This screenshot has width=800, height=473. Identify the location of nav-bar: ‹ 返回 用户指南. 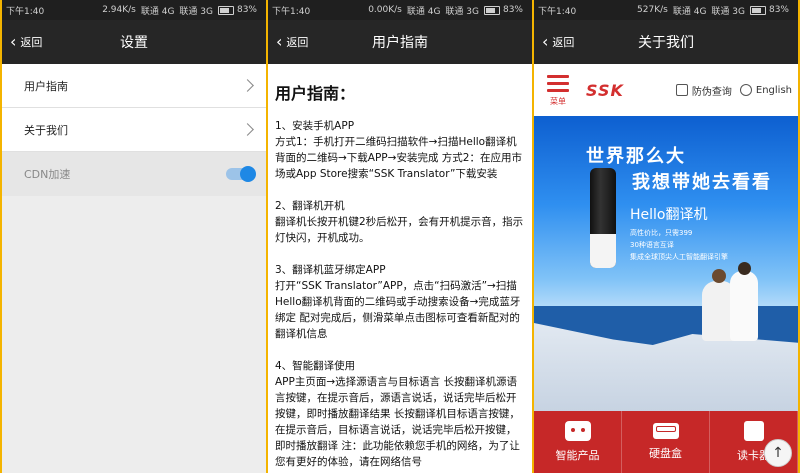
(400, 42).